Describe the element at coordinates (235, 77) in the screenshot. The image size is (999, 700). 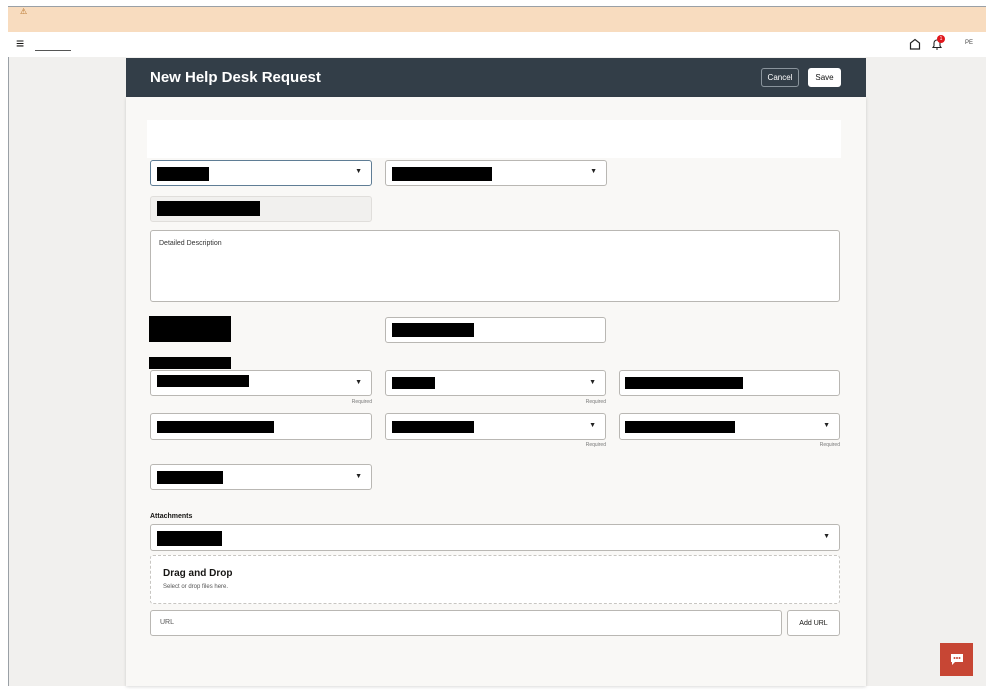
I see `page-title: New Help Desk Request` at that location.